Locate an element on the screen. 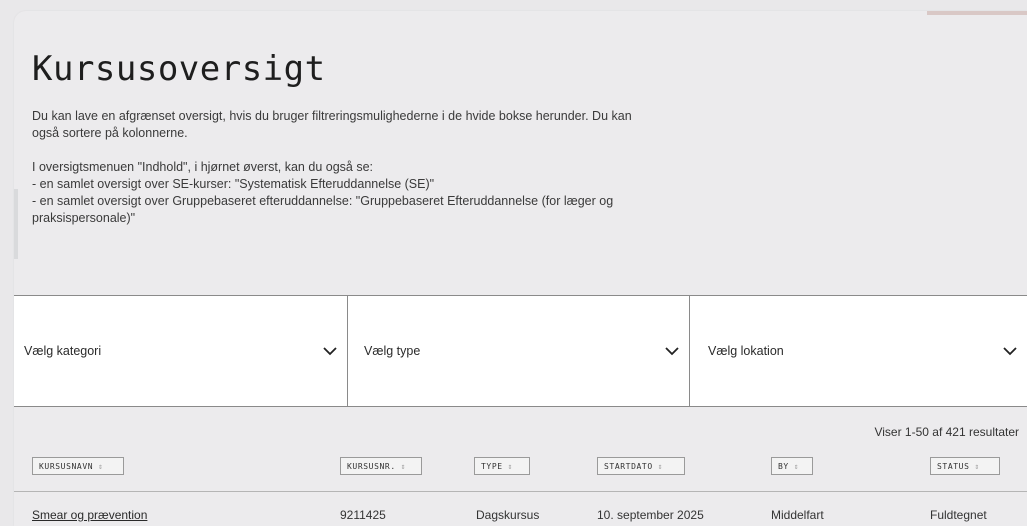 Image resolution: width=1027 pixels, height=526 pixels. column-header-label: KURSUSNR. is located at coordinates (371, 466).